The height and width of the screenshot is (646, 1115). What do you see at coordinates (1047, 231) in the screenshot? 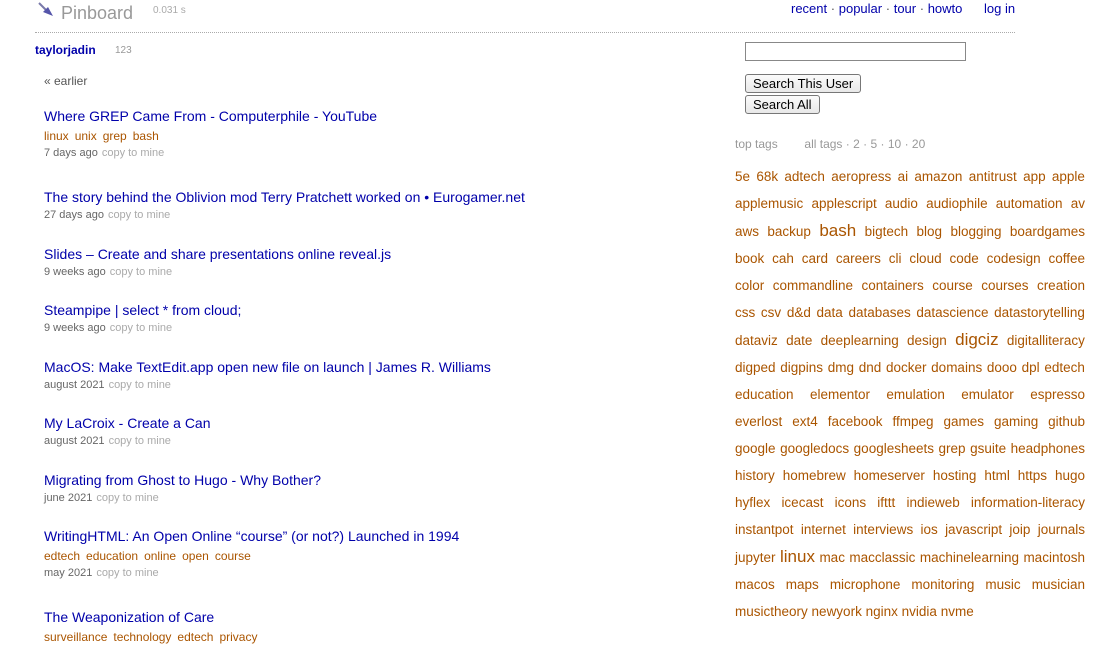
I see `tag-cloud-link: boardgames` at bounding box center [1047, 231].